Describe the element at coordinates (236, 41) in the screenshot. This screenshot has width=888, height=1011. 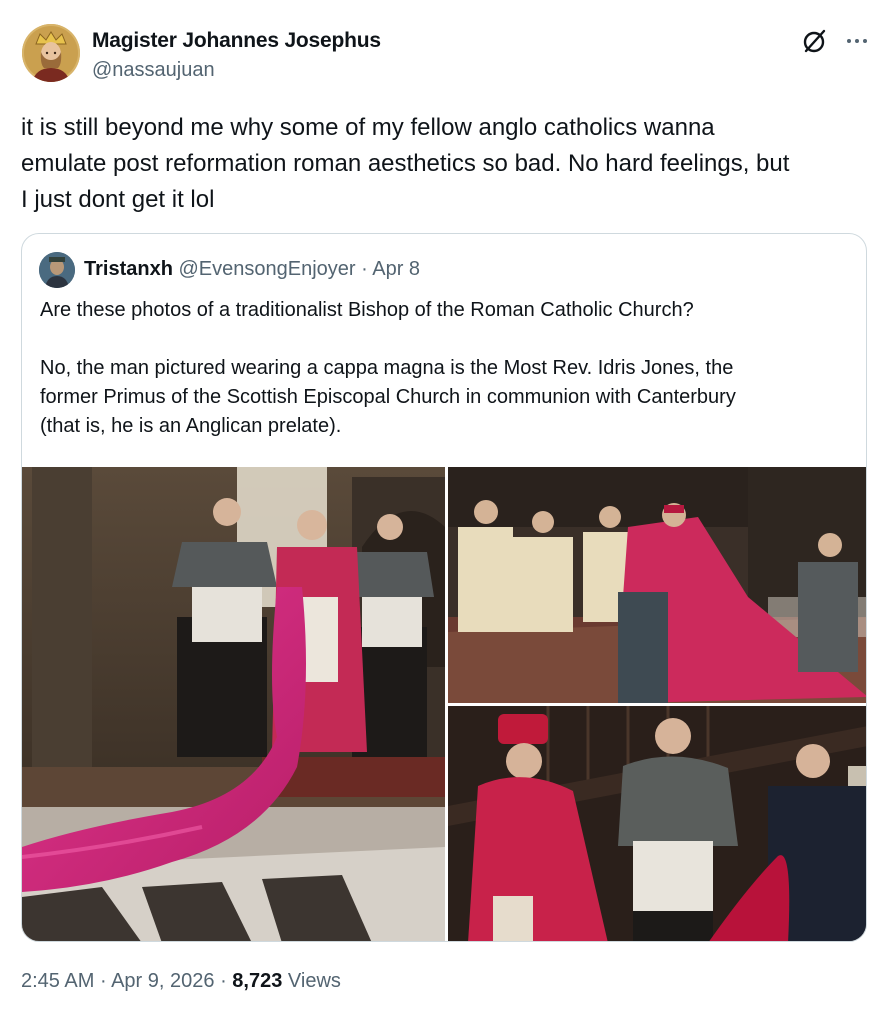
I see `author-name: Magister Johannes Josephus` at that location.